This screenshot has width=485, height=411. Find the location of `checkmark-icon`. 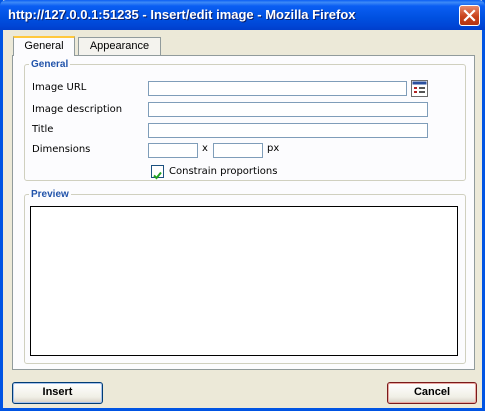

checkmark-icon is located at coordinates (157, 175).